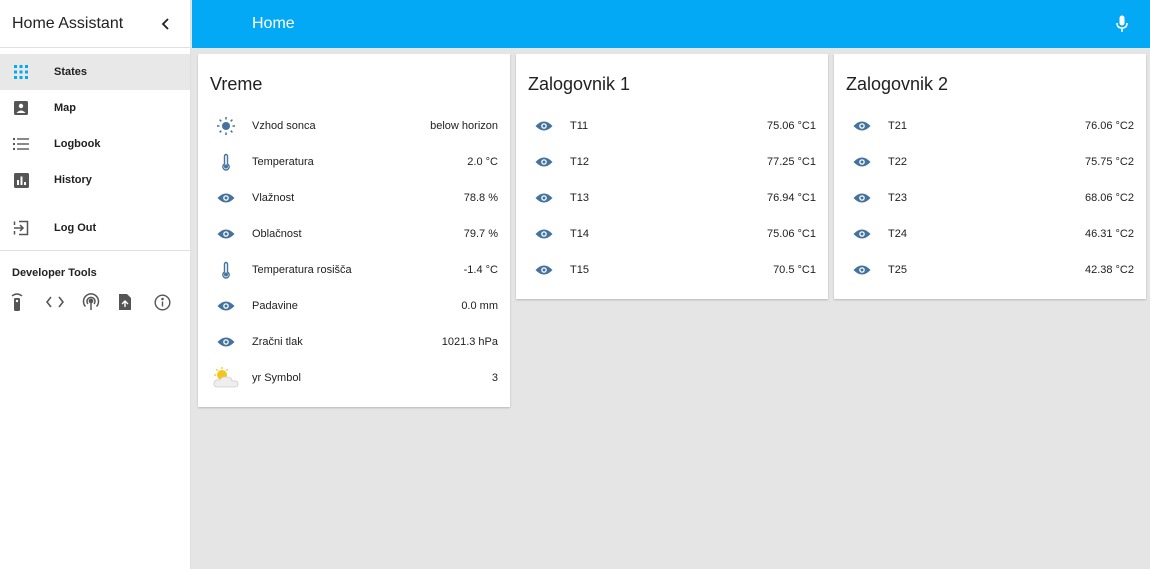 The image size is (1150, 569). I want to click on entity-name: T12, so click(579, 162).